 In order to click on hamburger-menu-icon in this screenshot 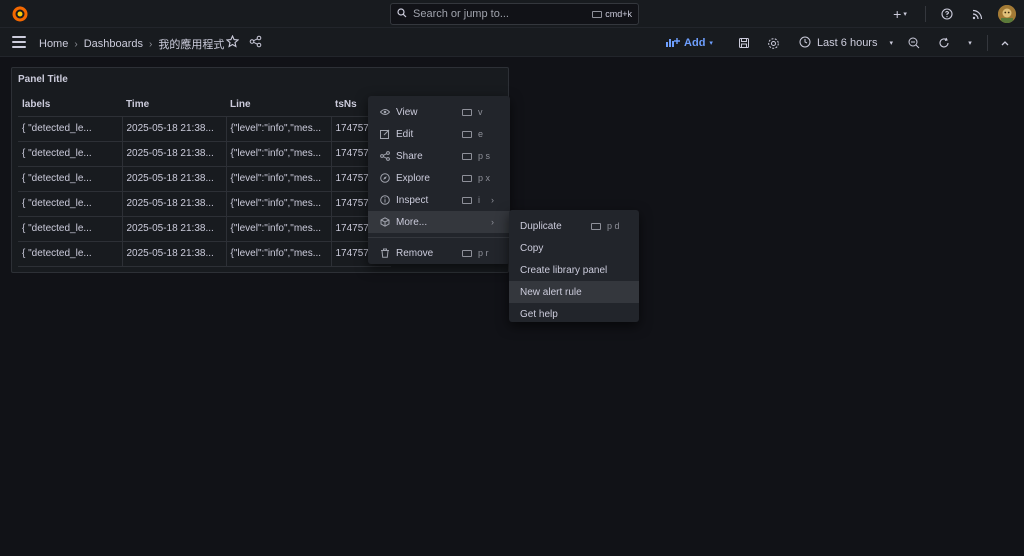, I will do `click(19, 42)`.